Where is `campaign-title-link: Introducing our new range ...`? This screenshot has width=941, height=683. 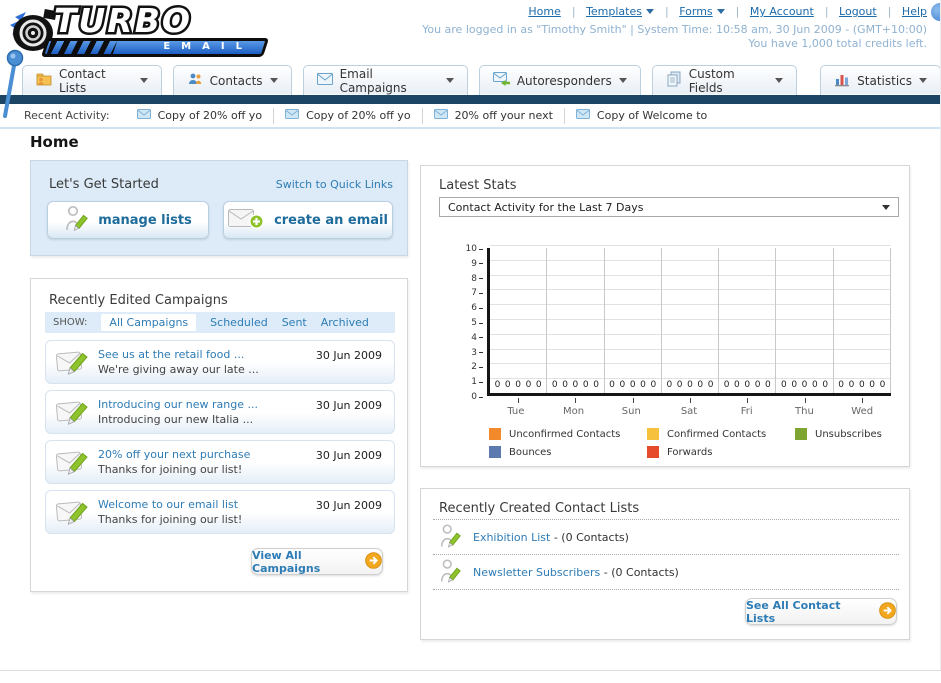 campaign-title-link: Introducing our new range ... is located at coordinates (178, 404).